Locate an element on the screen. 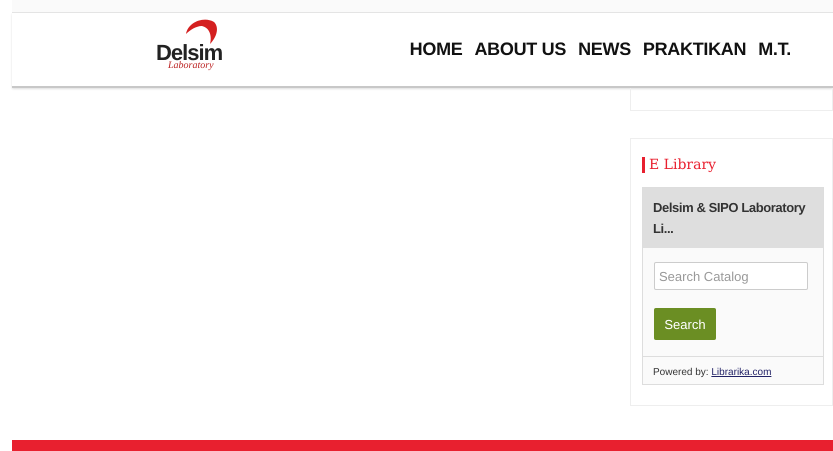 This screenshot has width=833, height=451. nav-link: HOME is located at coordinates (436, 49).